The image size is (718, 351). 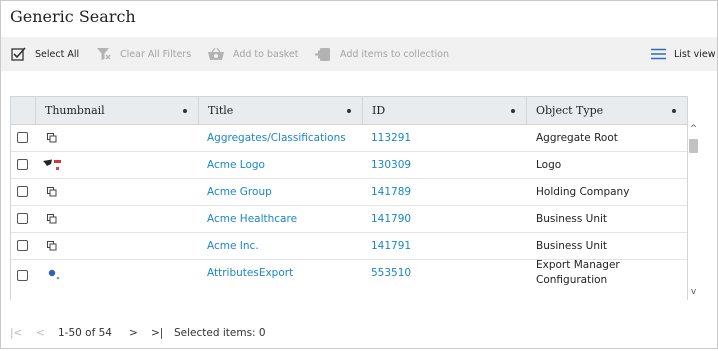 I want to click on pager: |< < 1-50 of 54 > >| Selected items: 0, so click(x=359, y=337).